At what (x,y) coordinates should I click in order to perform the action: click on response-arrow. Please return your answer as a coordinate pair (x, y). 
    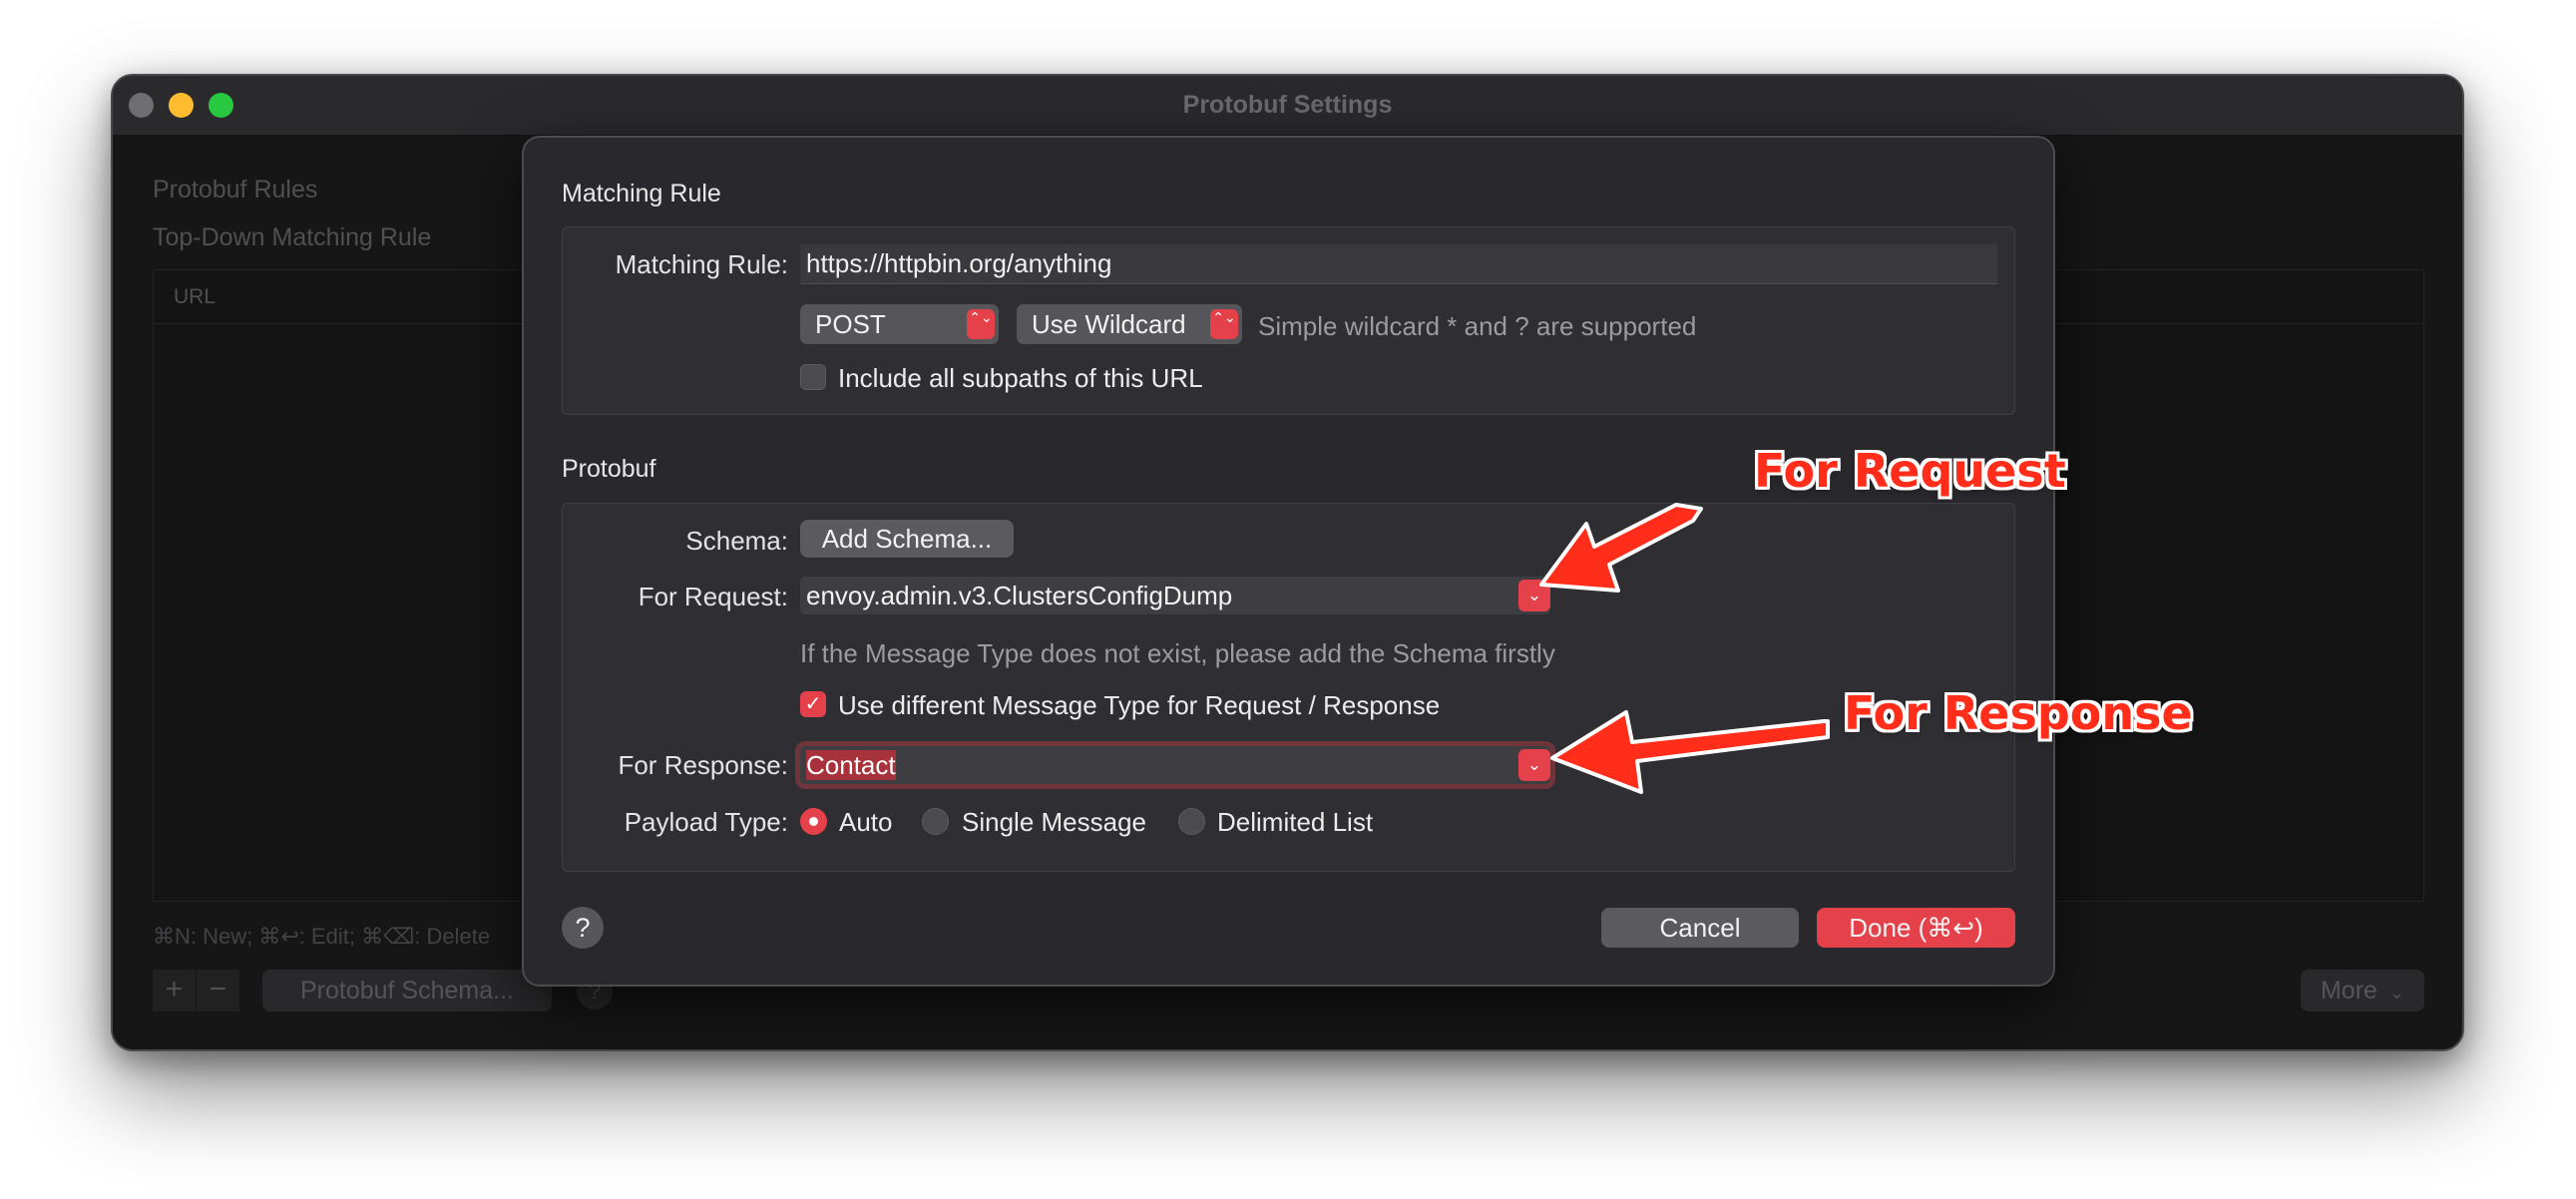
    Looking at the image, I should click on (1690, 752).